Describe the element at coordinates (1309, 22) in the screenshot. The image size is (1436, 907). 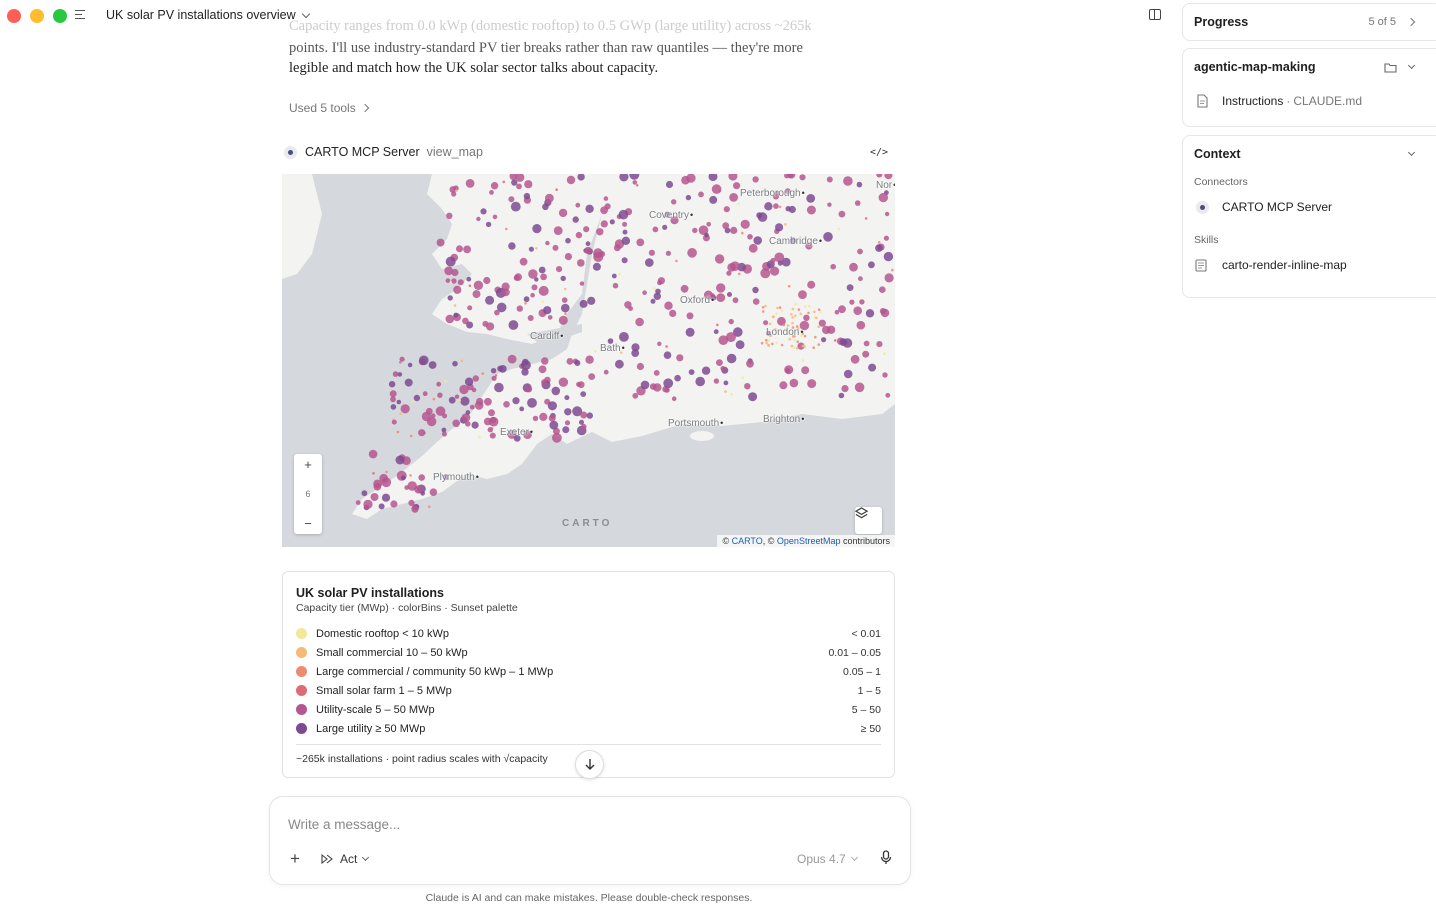
I see `progress-card: Progress 5 of 5` at that location.